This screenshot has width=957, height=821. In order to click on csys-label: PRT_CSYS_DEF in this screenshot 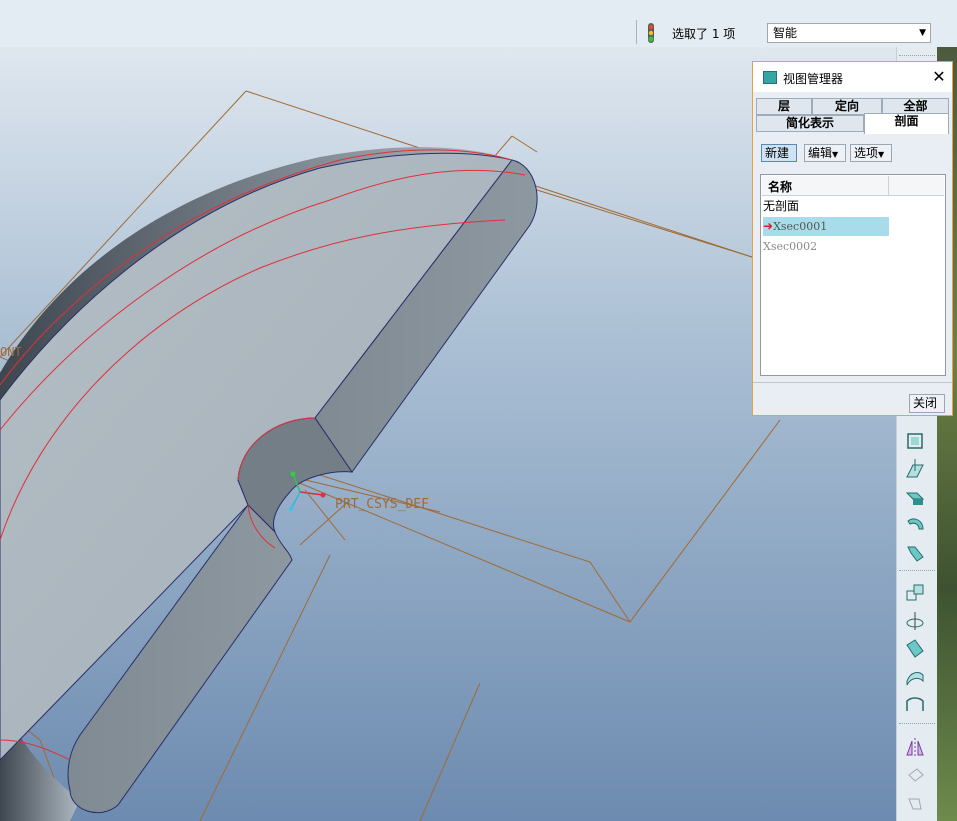, I will do `click(382, 504)`.